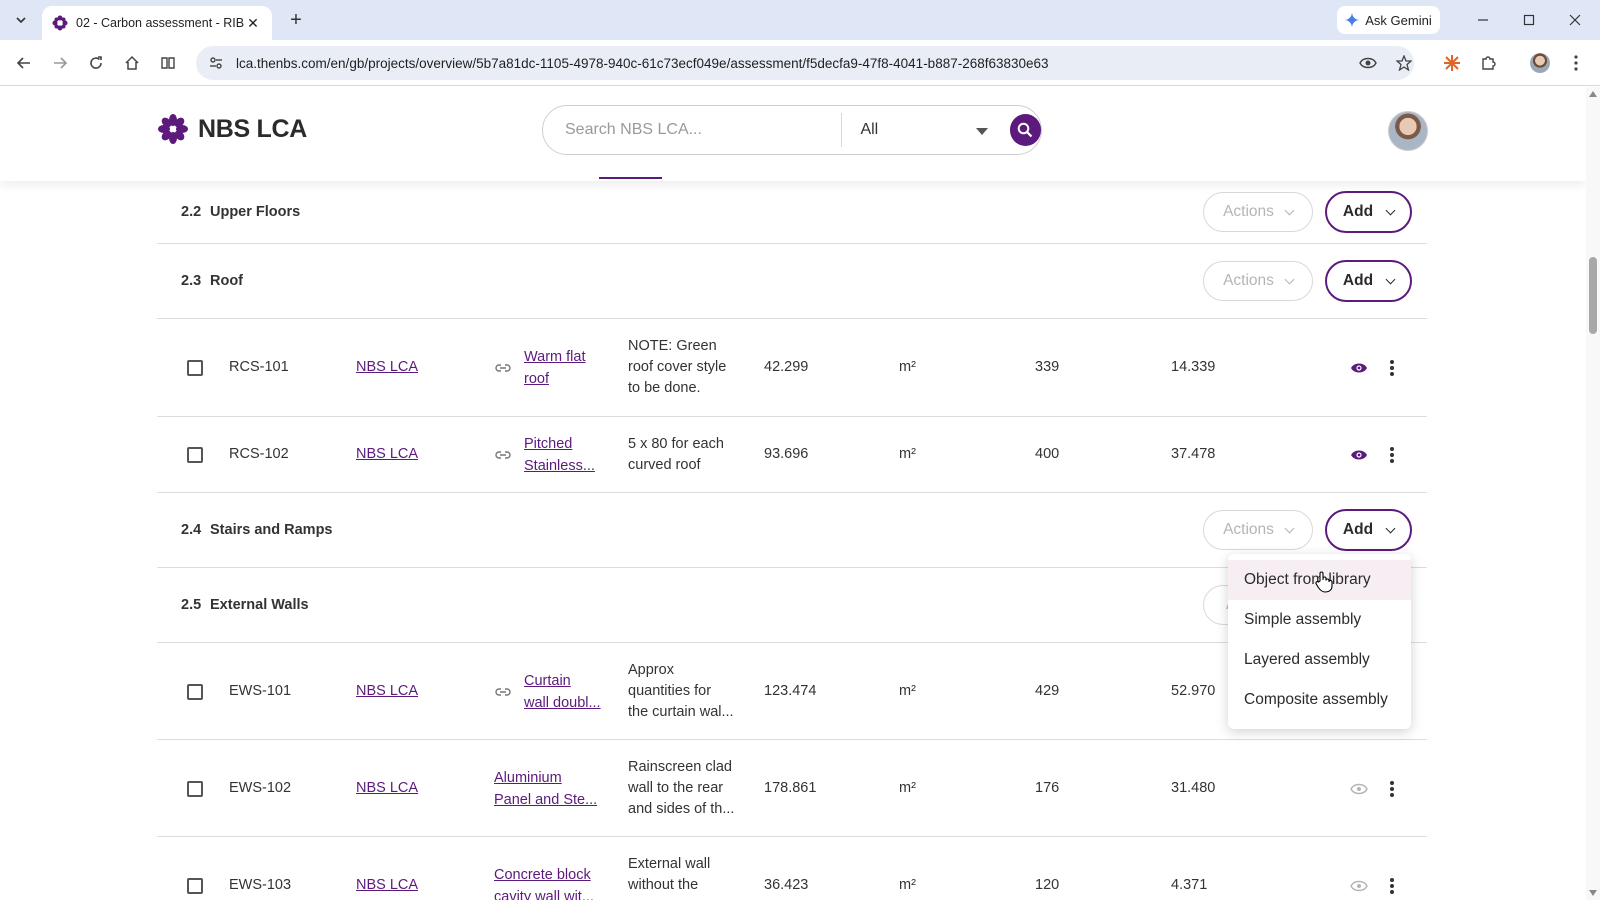 The height and width of the screenshot is (900, 1600). I want to click on scroll-up-icon, so click(1593, 94).